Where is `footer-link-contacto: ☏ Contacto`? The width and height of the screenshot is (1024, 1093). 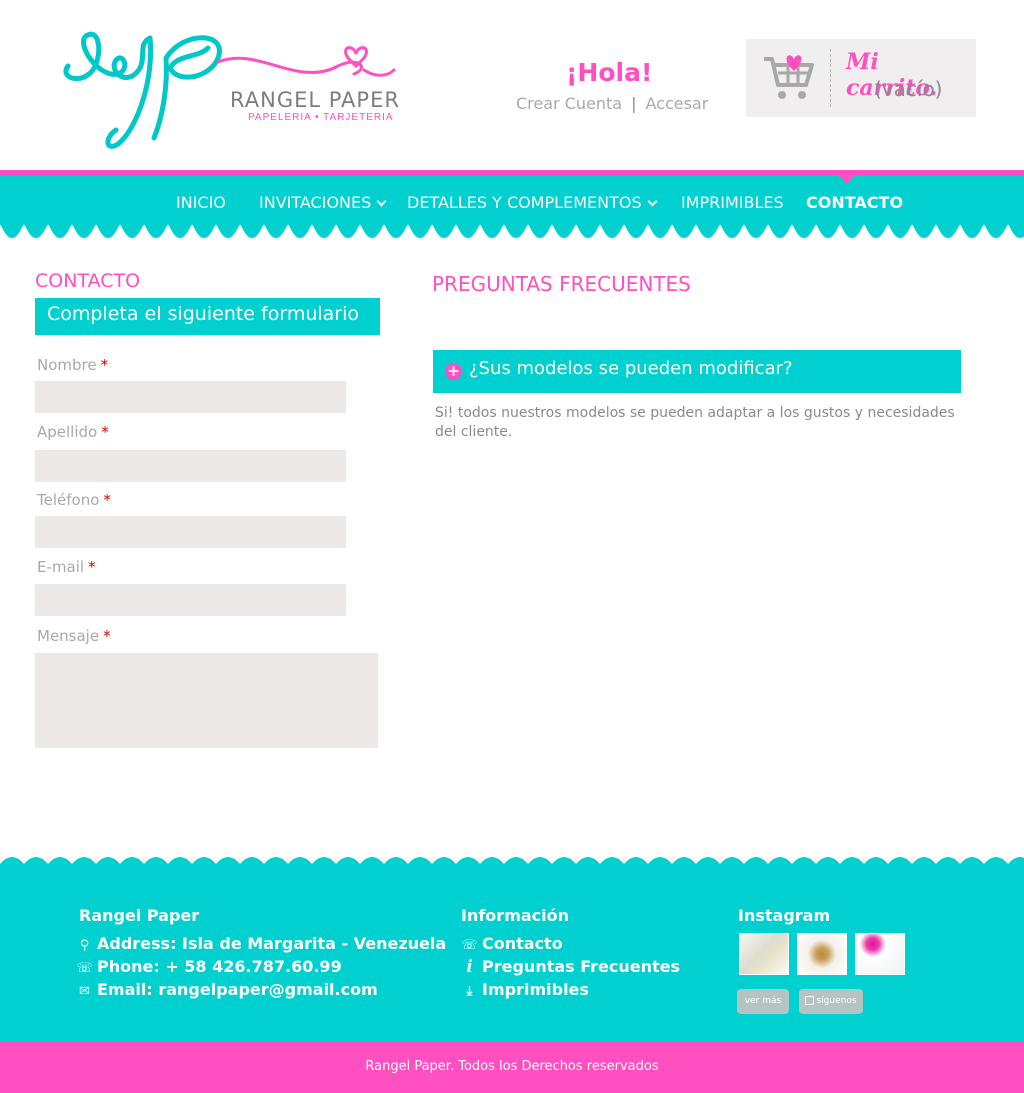 footer-link-contacto: ☏ Contacto is located at coordinates (511, 943).